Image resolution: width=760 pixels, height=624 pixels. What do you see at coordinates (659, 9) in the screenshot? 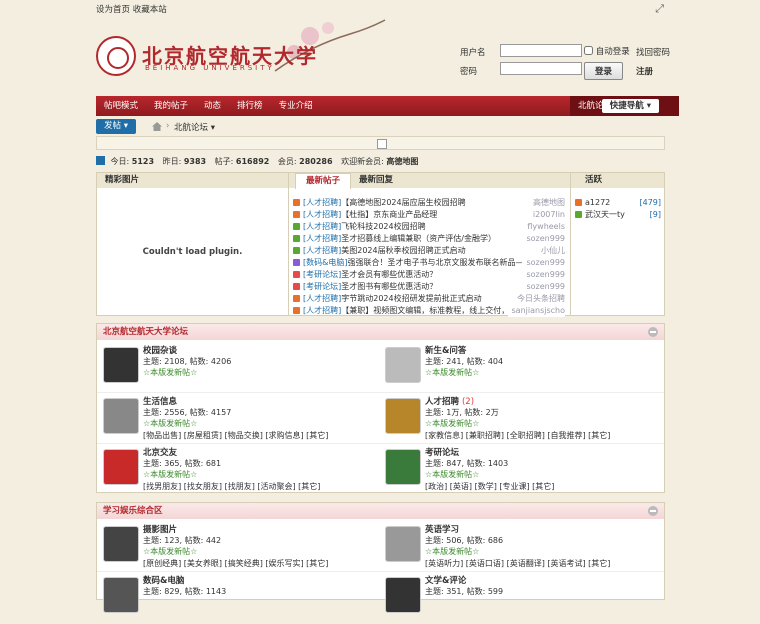
I see `expand-icon: ⤢` at bounding box center [659, 9].